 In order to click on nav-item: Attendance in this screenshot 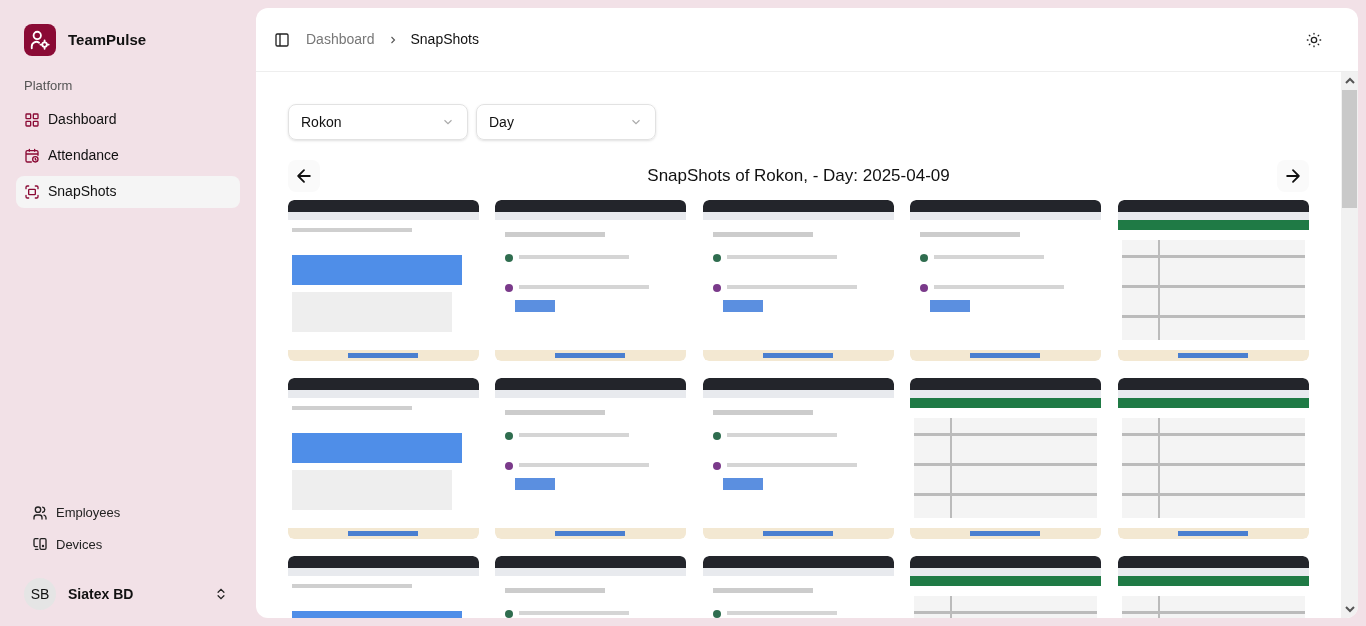, I will do `click(128, 155)`.